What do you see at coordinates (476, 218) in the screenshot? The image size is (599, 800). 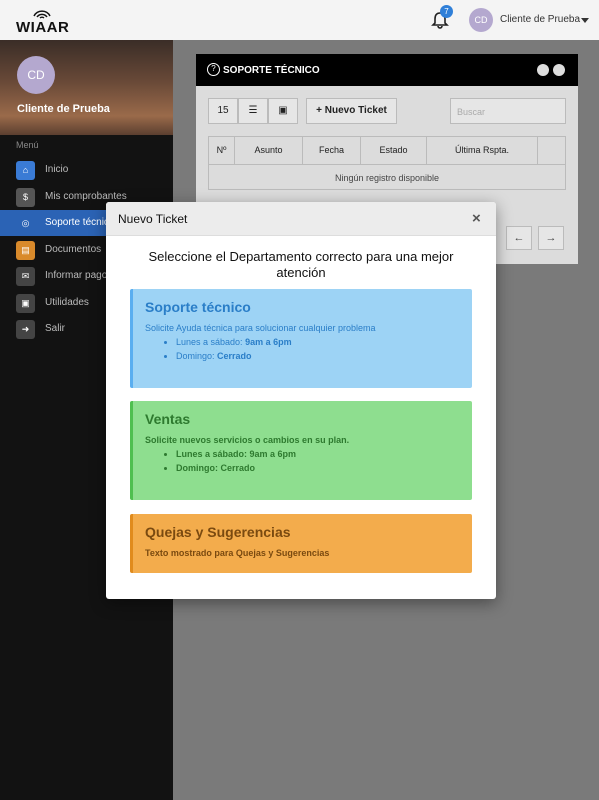 I see `close-icon: ×` at bounding box center [476, 218].